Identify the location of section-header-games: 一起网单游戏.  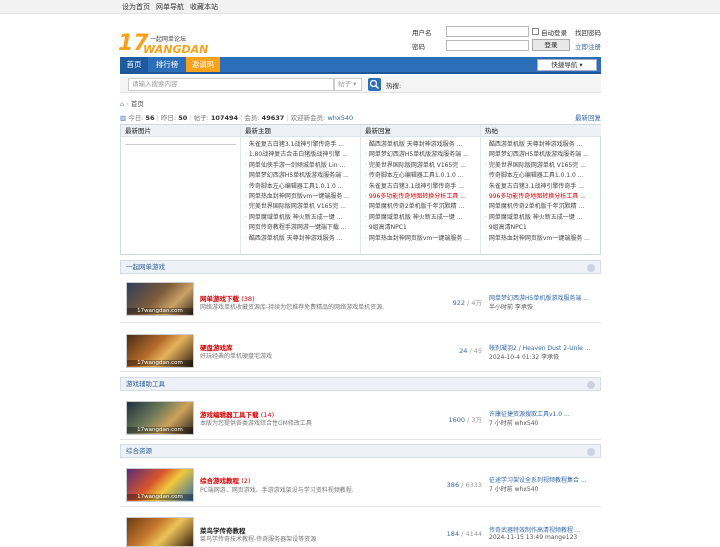
(360, 267).